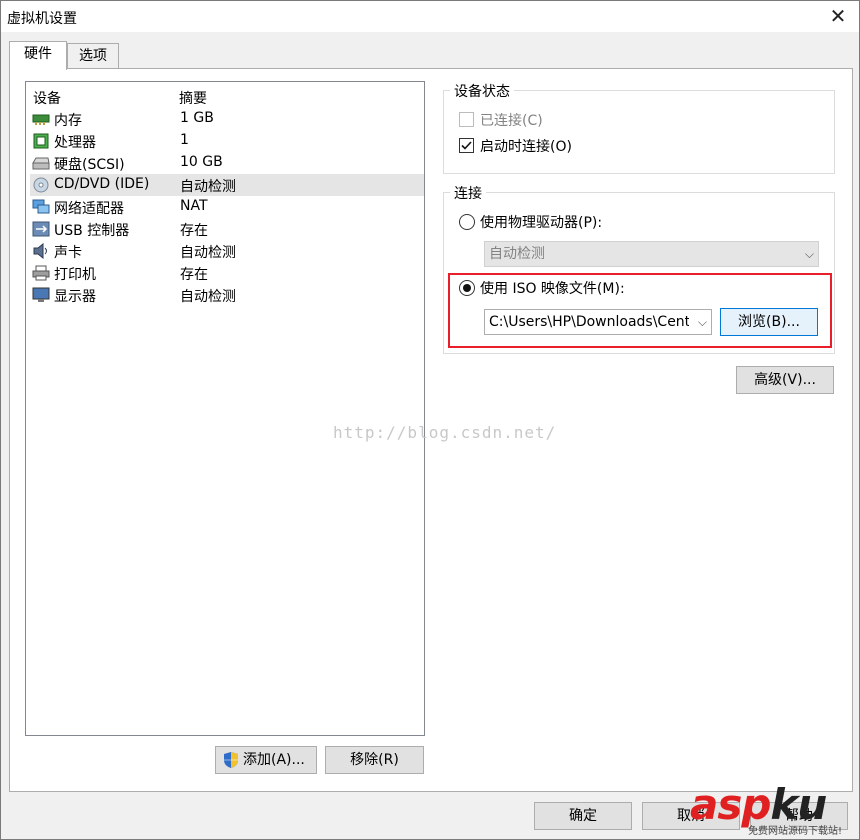  What do you see at coordinates (194, 206) in the screenshot?
I see `device-summary: NAT` at bounding box center [194, 206].